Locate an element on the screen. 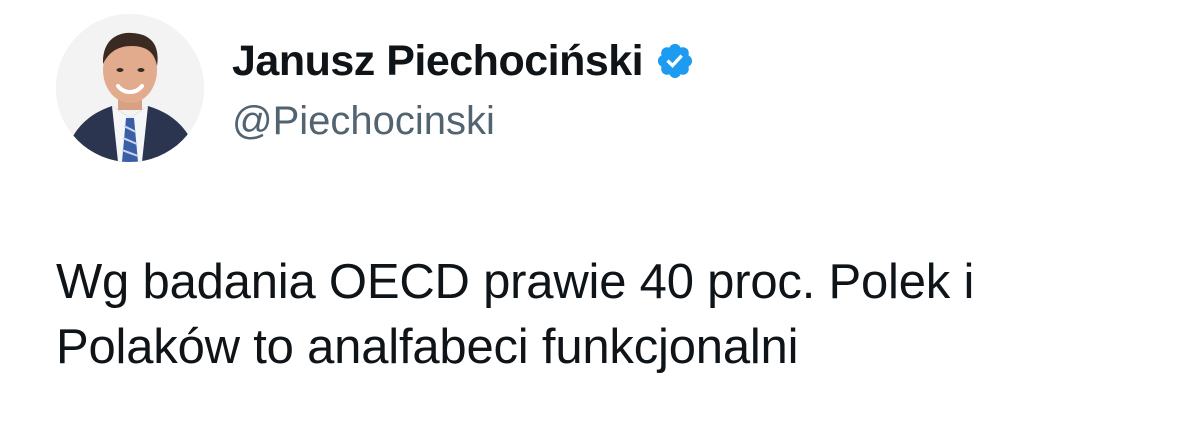  display-name: Janusz Piechociński is located at coordinates (438, 61).